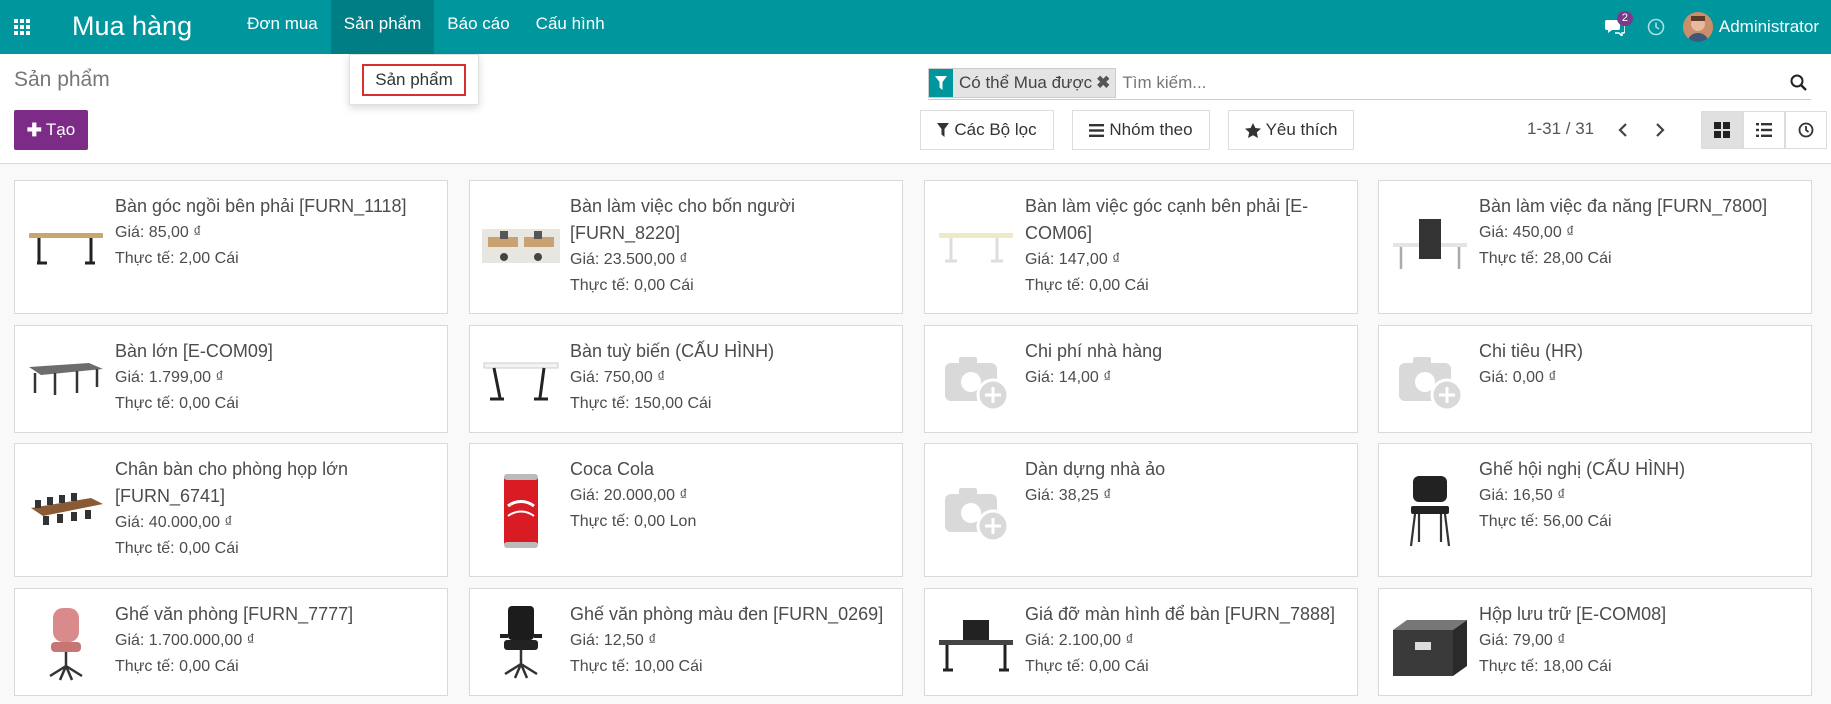  What do you see at coordinates (1141, 379) in the screenshot?
I see `product-card: Chi phí nhà hàng Giá: 14,00 ₫` at bounding box center [1141, 379].